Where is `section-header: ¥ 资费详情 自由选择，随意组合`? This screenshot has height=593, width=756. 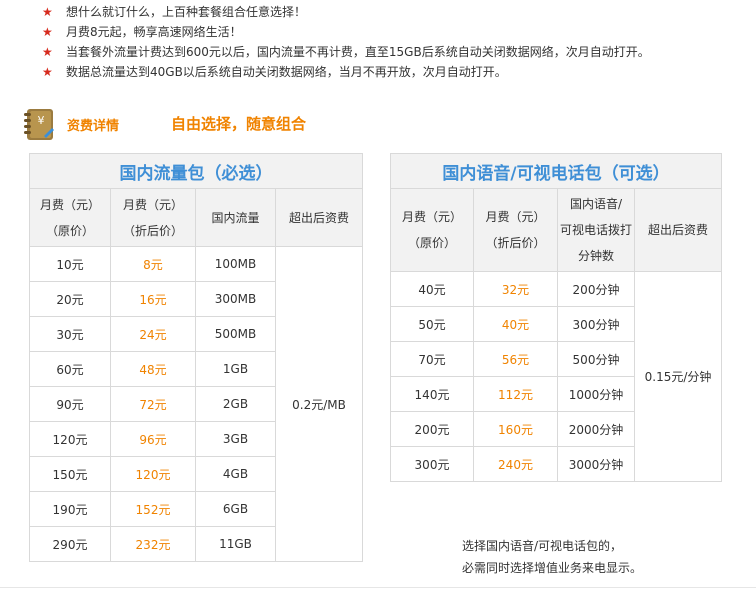
section-header: ¥ 资费详情 自由选择，随意组合 is located at coordinates (318, 124).